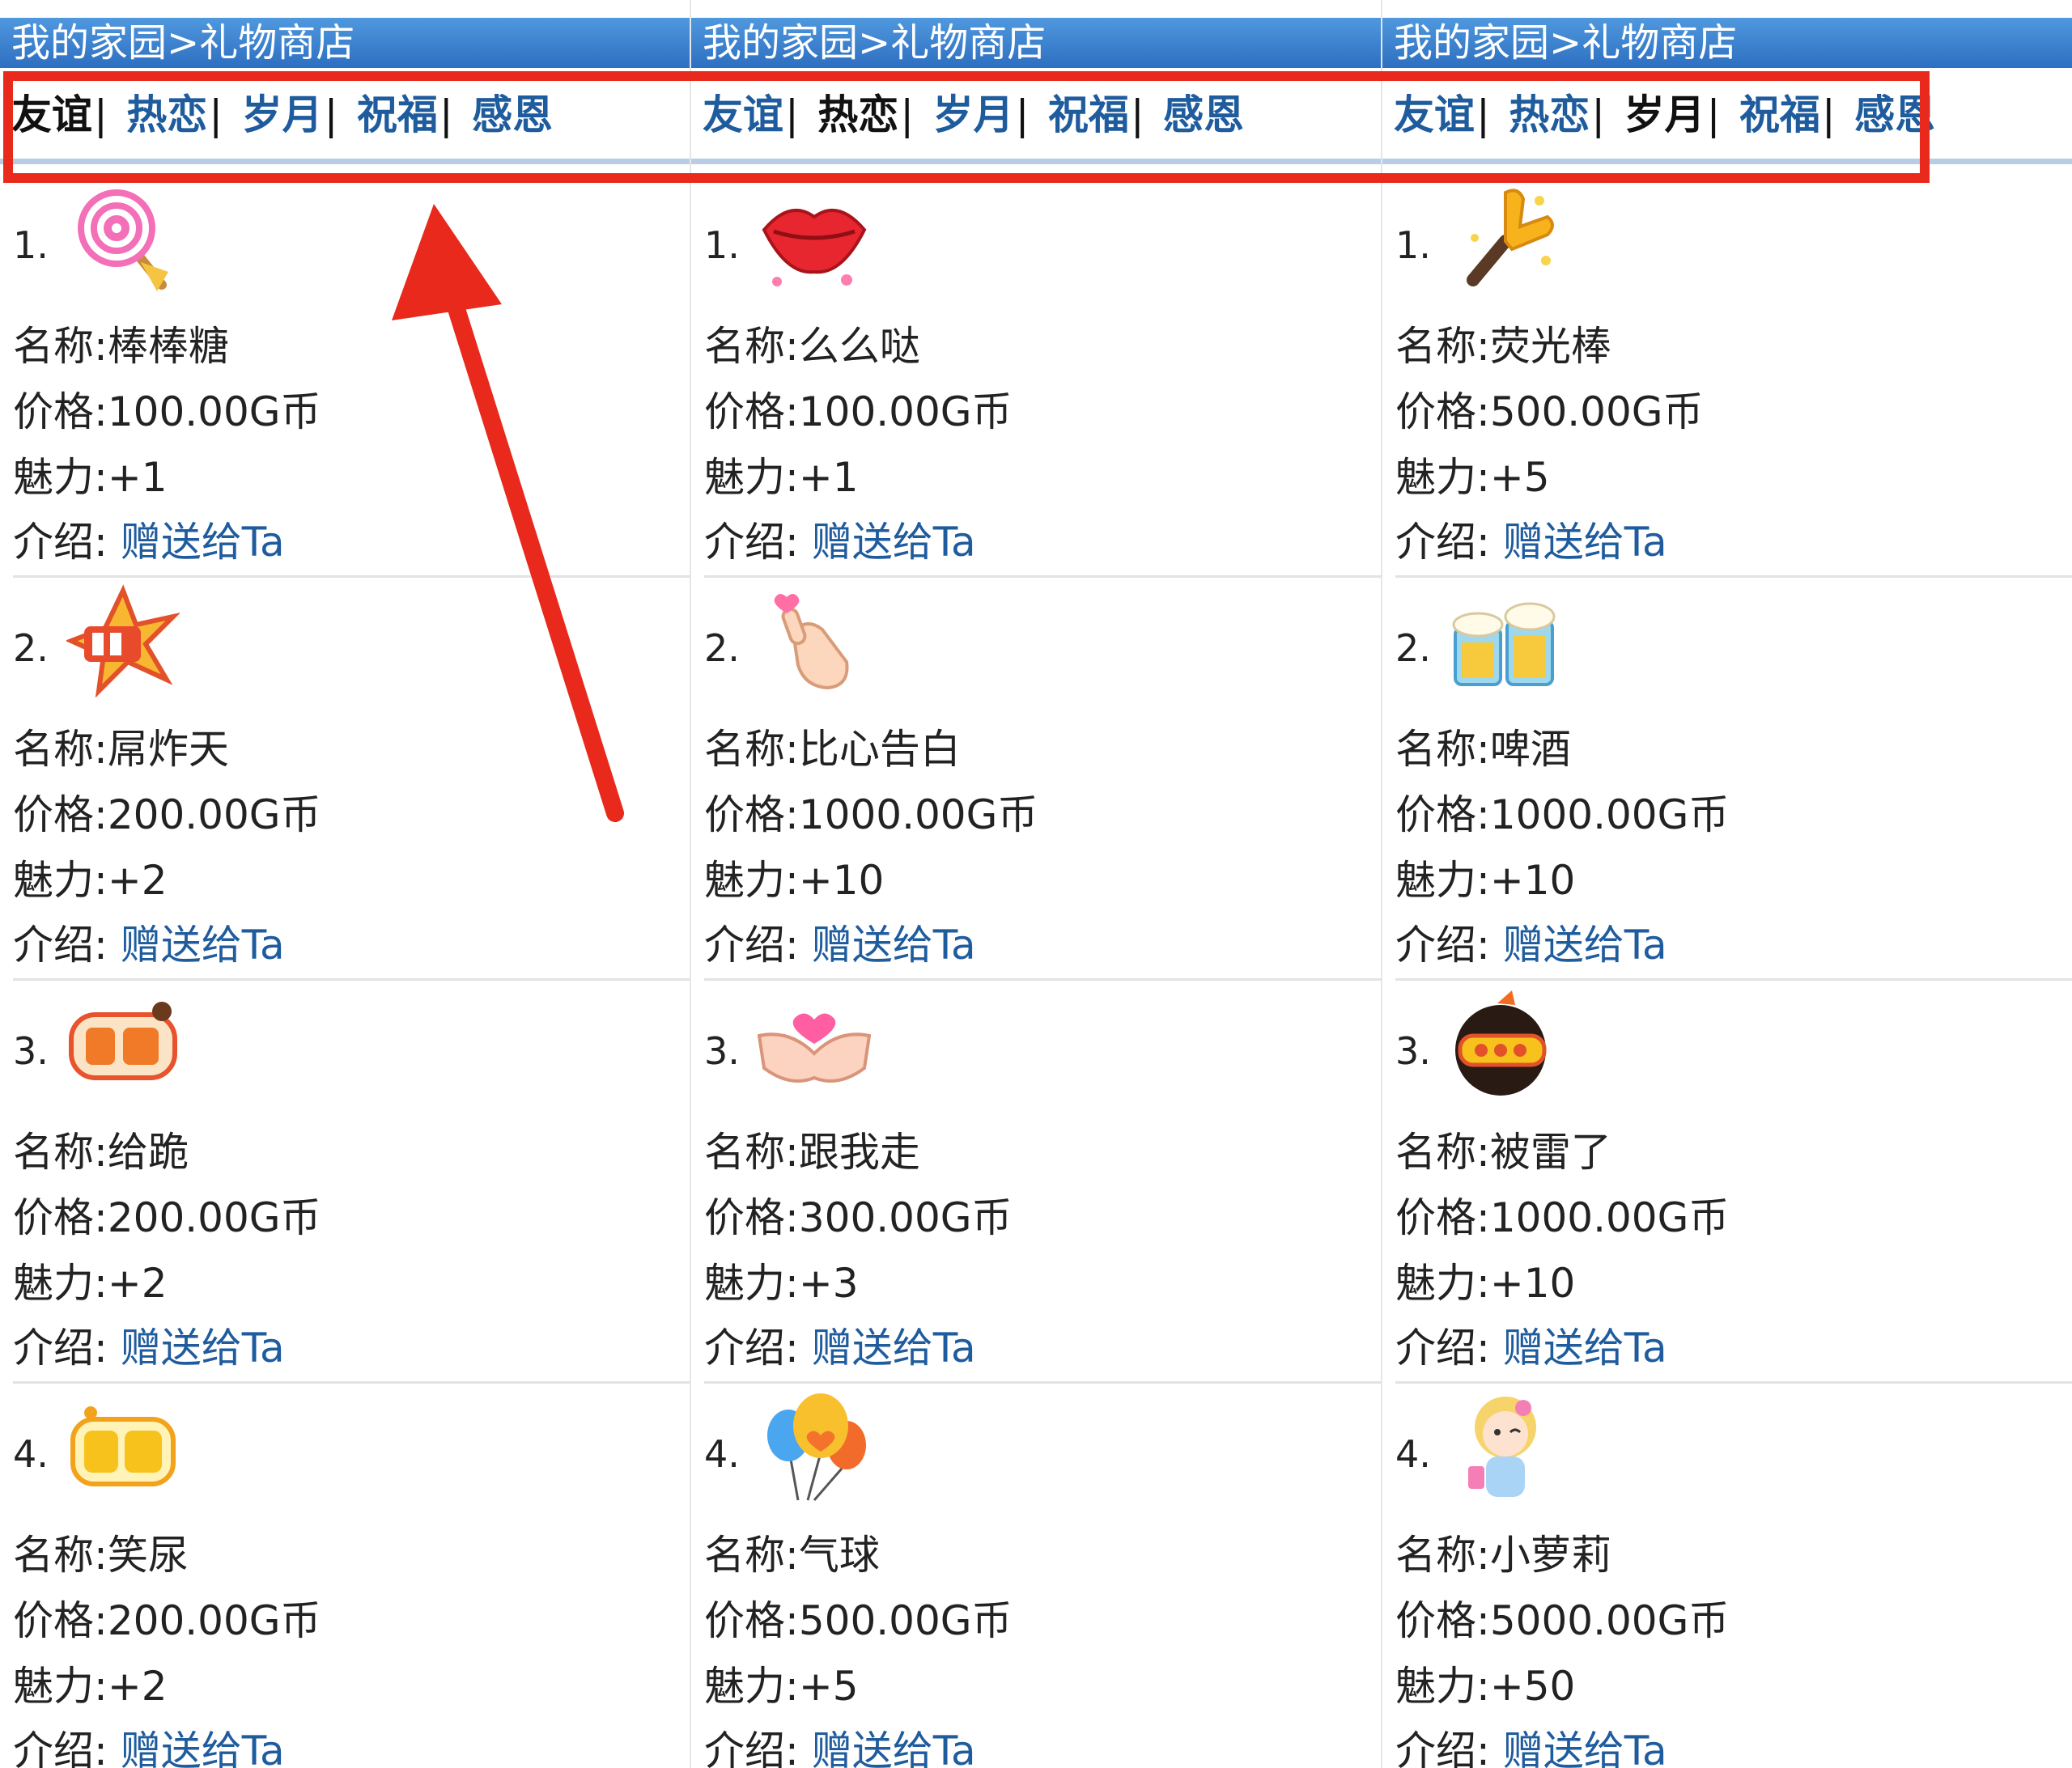  I want to click on gift-charm: 魅力:+2, so click(90, 881).